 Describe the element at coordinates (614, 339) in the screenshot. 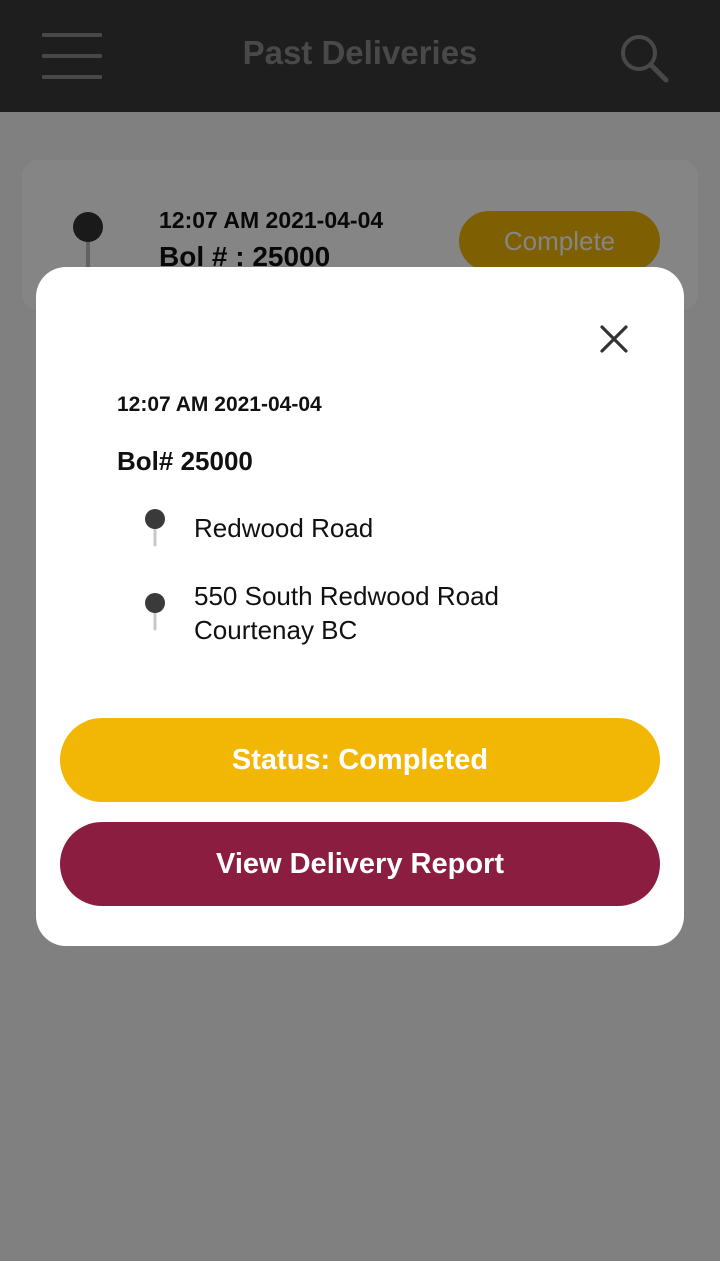

I see `close-icon` at that location.